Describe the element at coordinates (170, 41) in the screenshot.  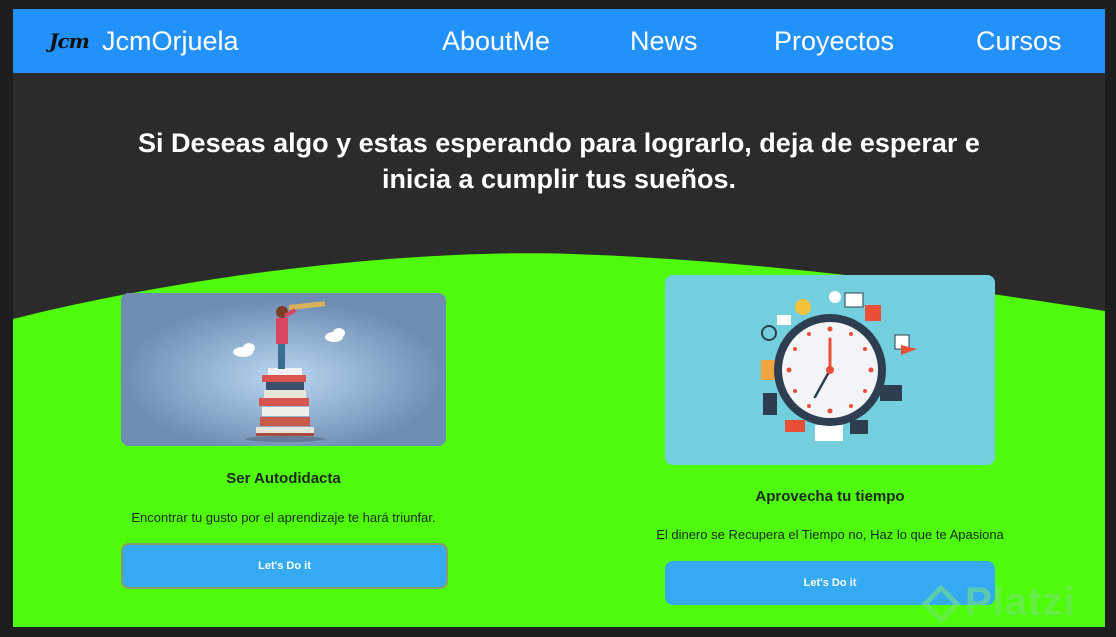
I see `brand-name: JcmOrjuela` at that location.